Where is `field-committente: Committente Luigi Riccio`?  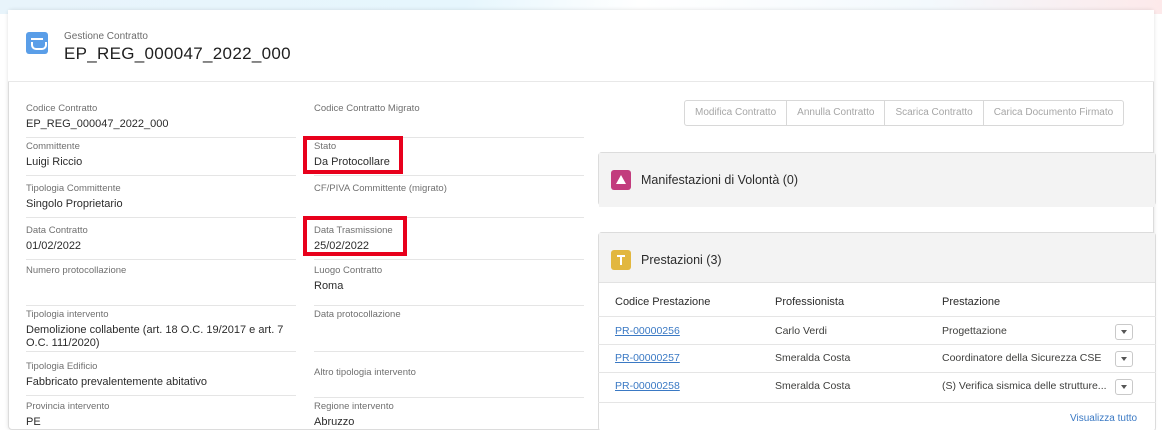 field-committente: Committente Luigi Riccio is located at coordinates (161, 157).